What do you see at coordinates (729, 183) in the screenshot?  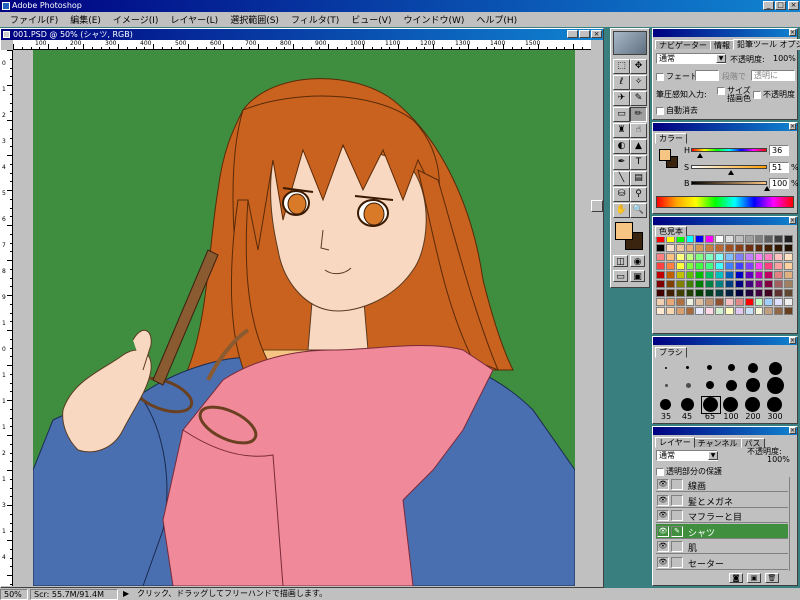 I see `brightness-slider` at bounding box center [729, 183].